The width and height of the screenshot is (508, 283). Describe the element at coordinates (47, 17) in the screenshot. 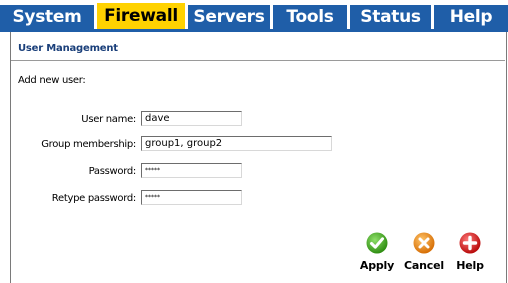

I see `tab-system: System` at that location.